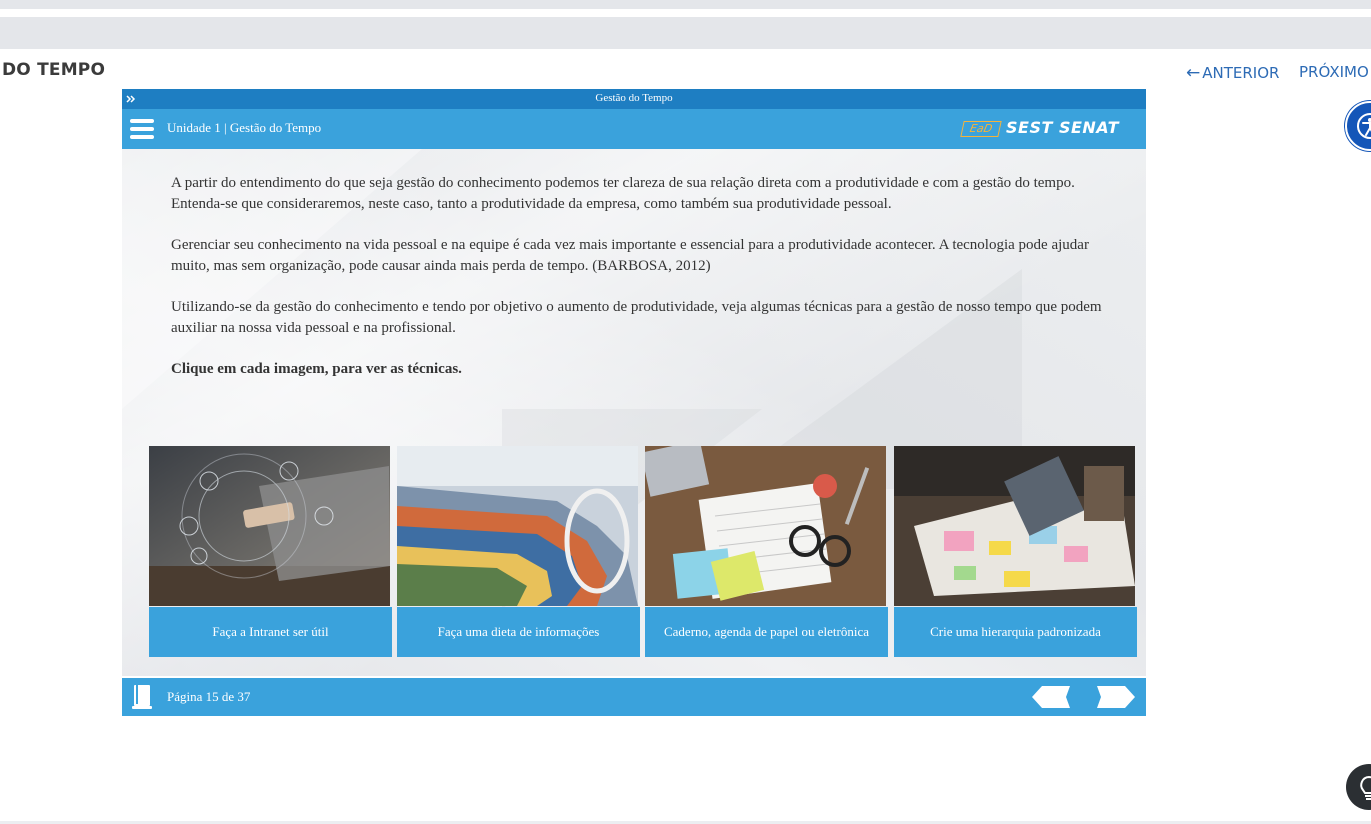 The width and height of the screenshot is (1371, 824). Describe the element at coordinates (1063, 127) in the screenshot. I see `brand-name: SEST SENAT` at that location.